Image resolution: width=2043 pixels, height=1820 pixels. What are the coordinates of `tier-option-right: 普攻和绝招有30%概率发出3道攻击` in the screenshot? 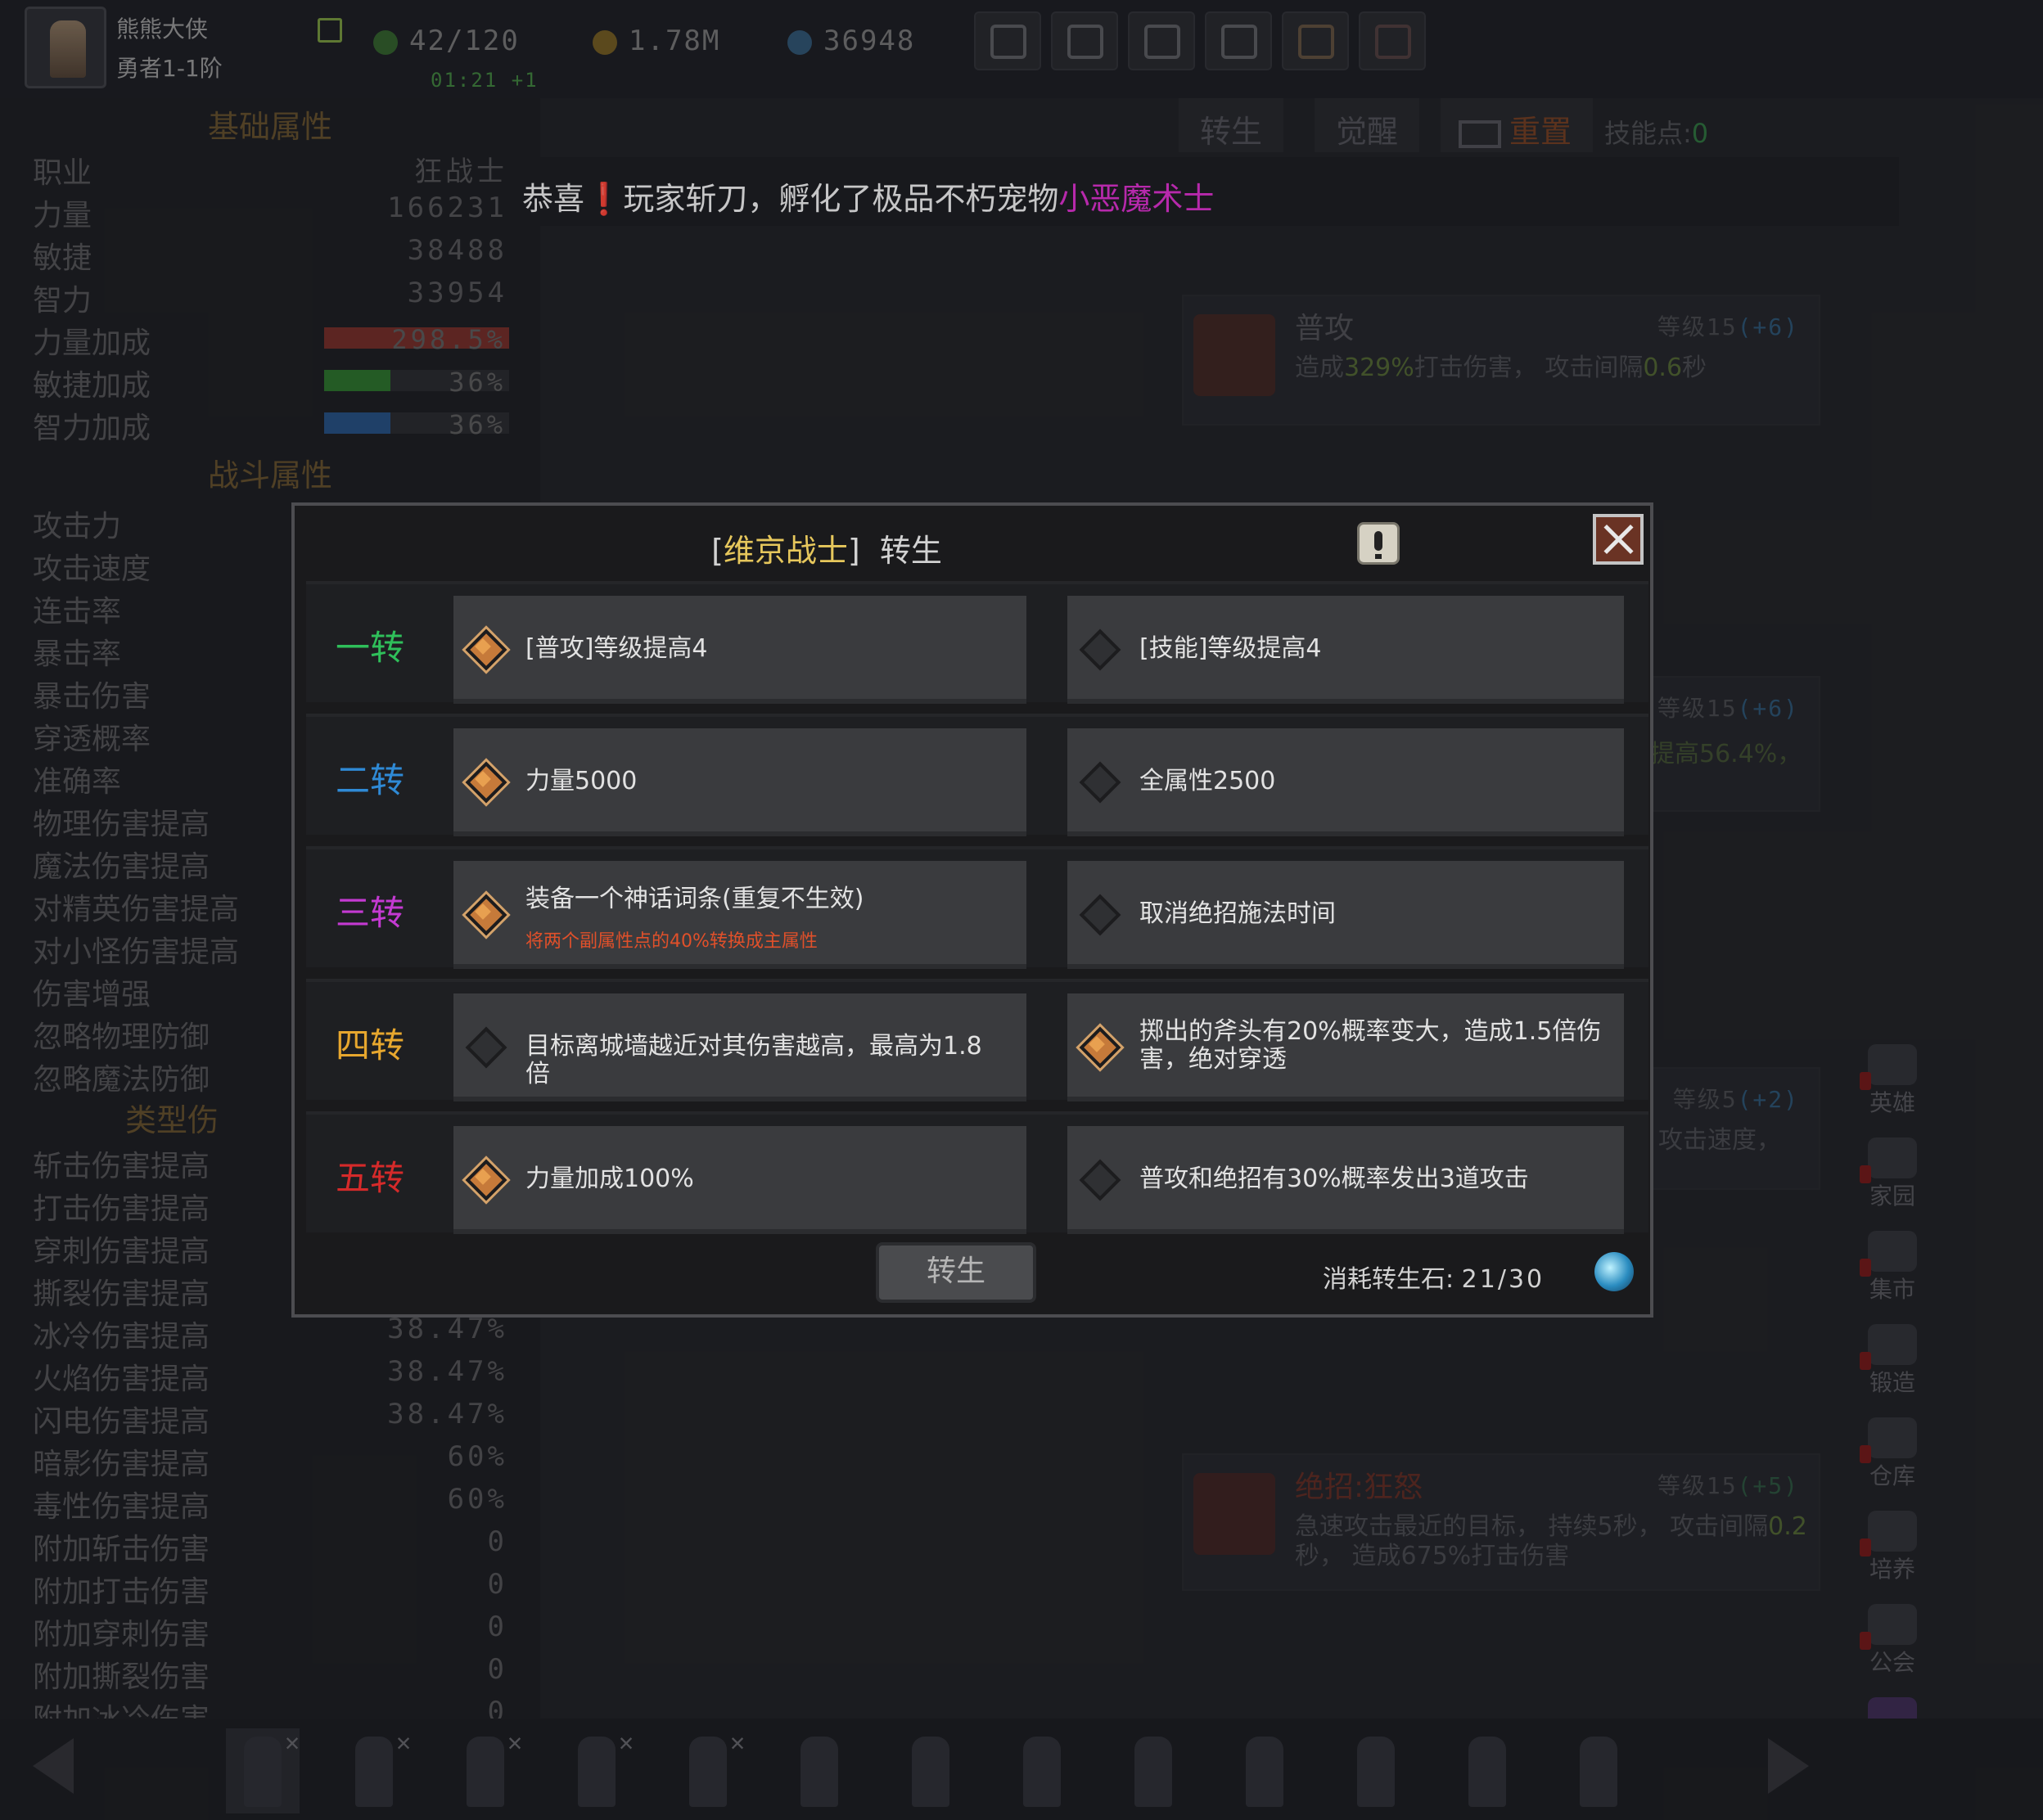 It's located at (1345, 1180).